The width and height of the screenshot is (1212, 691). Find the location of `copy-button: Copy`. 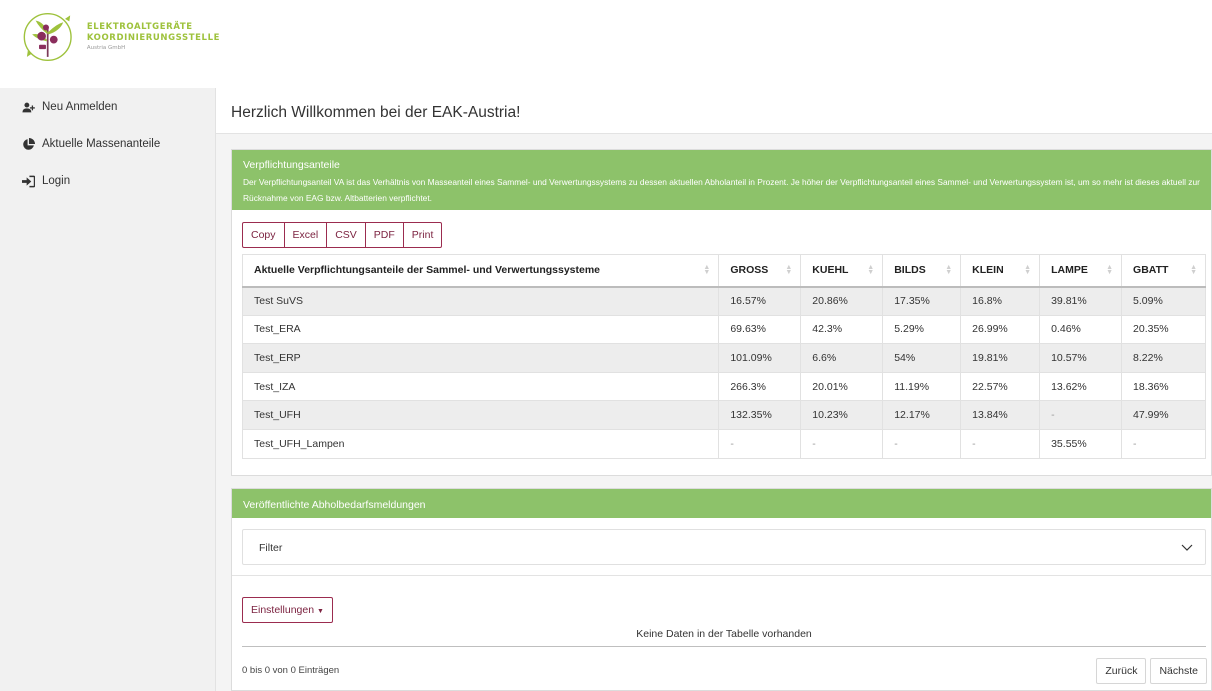

copy-button: Copy is located at coordinates (264, 235).